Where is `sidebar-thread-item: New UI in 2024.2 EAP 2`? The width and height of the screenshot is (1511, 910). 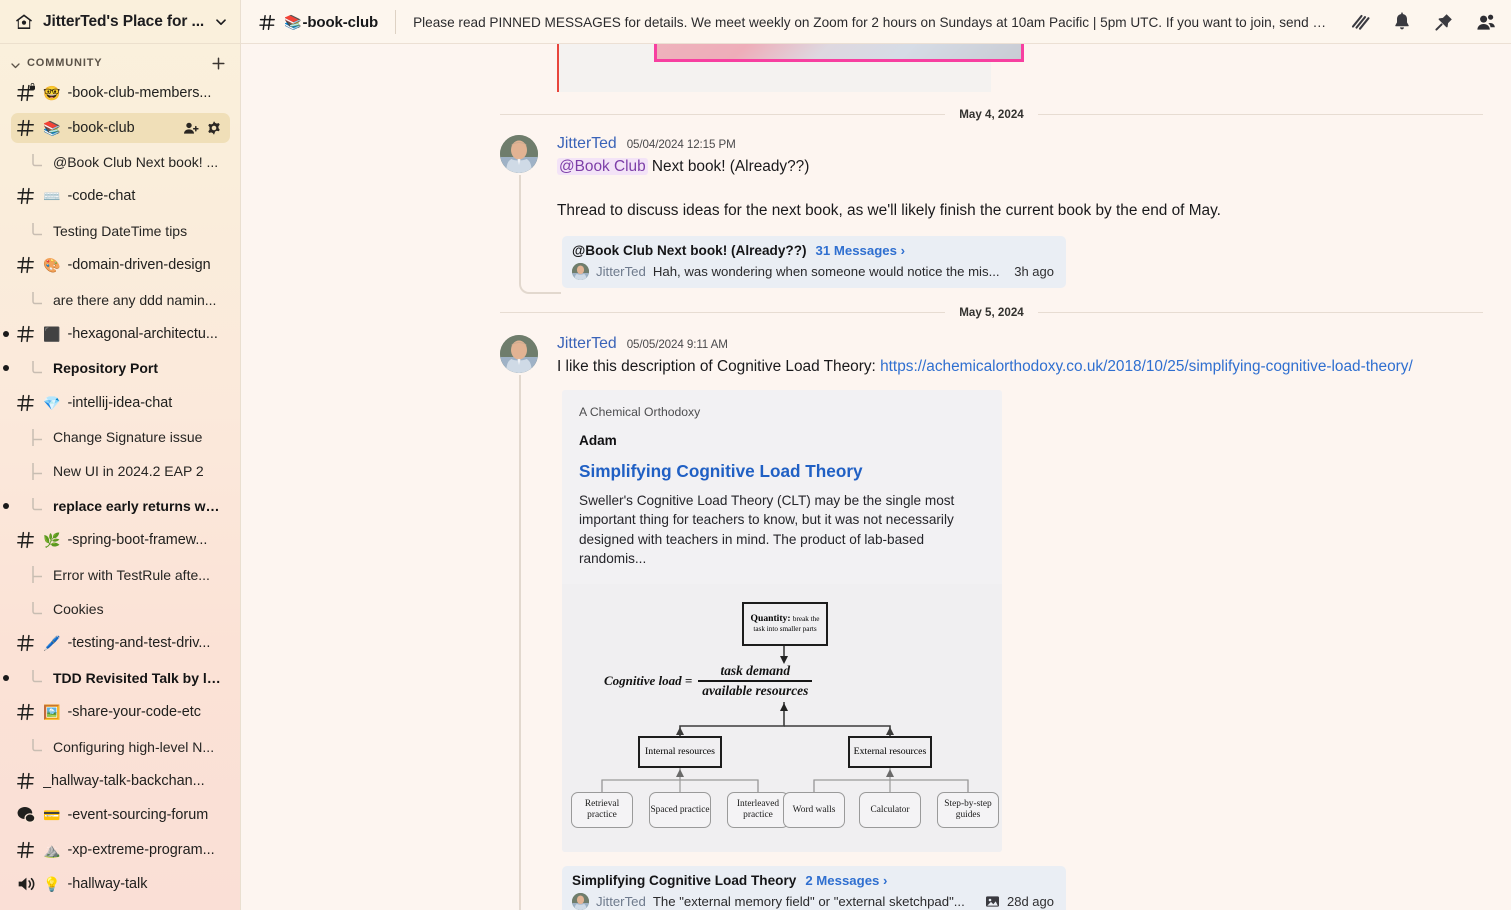
sidebar-thread-item: New UI in 2024.2 EAP 2 is located at coordinates (120, 471).